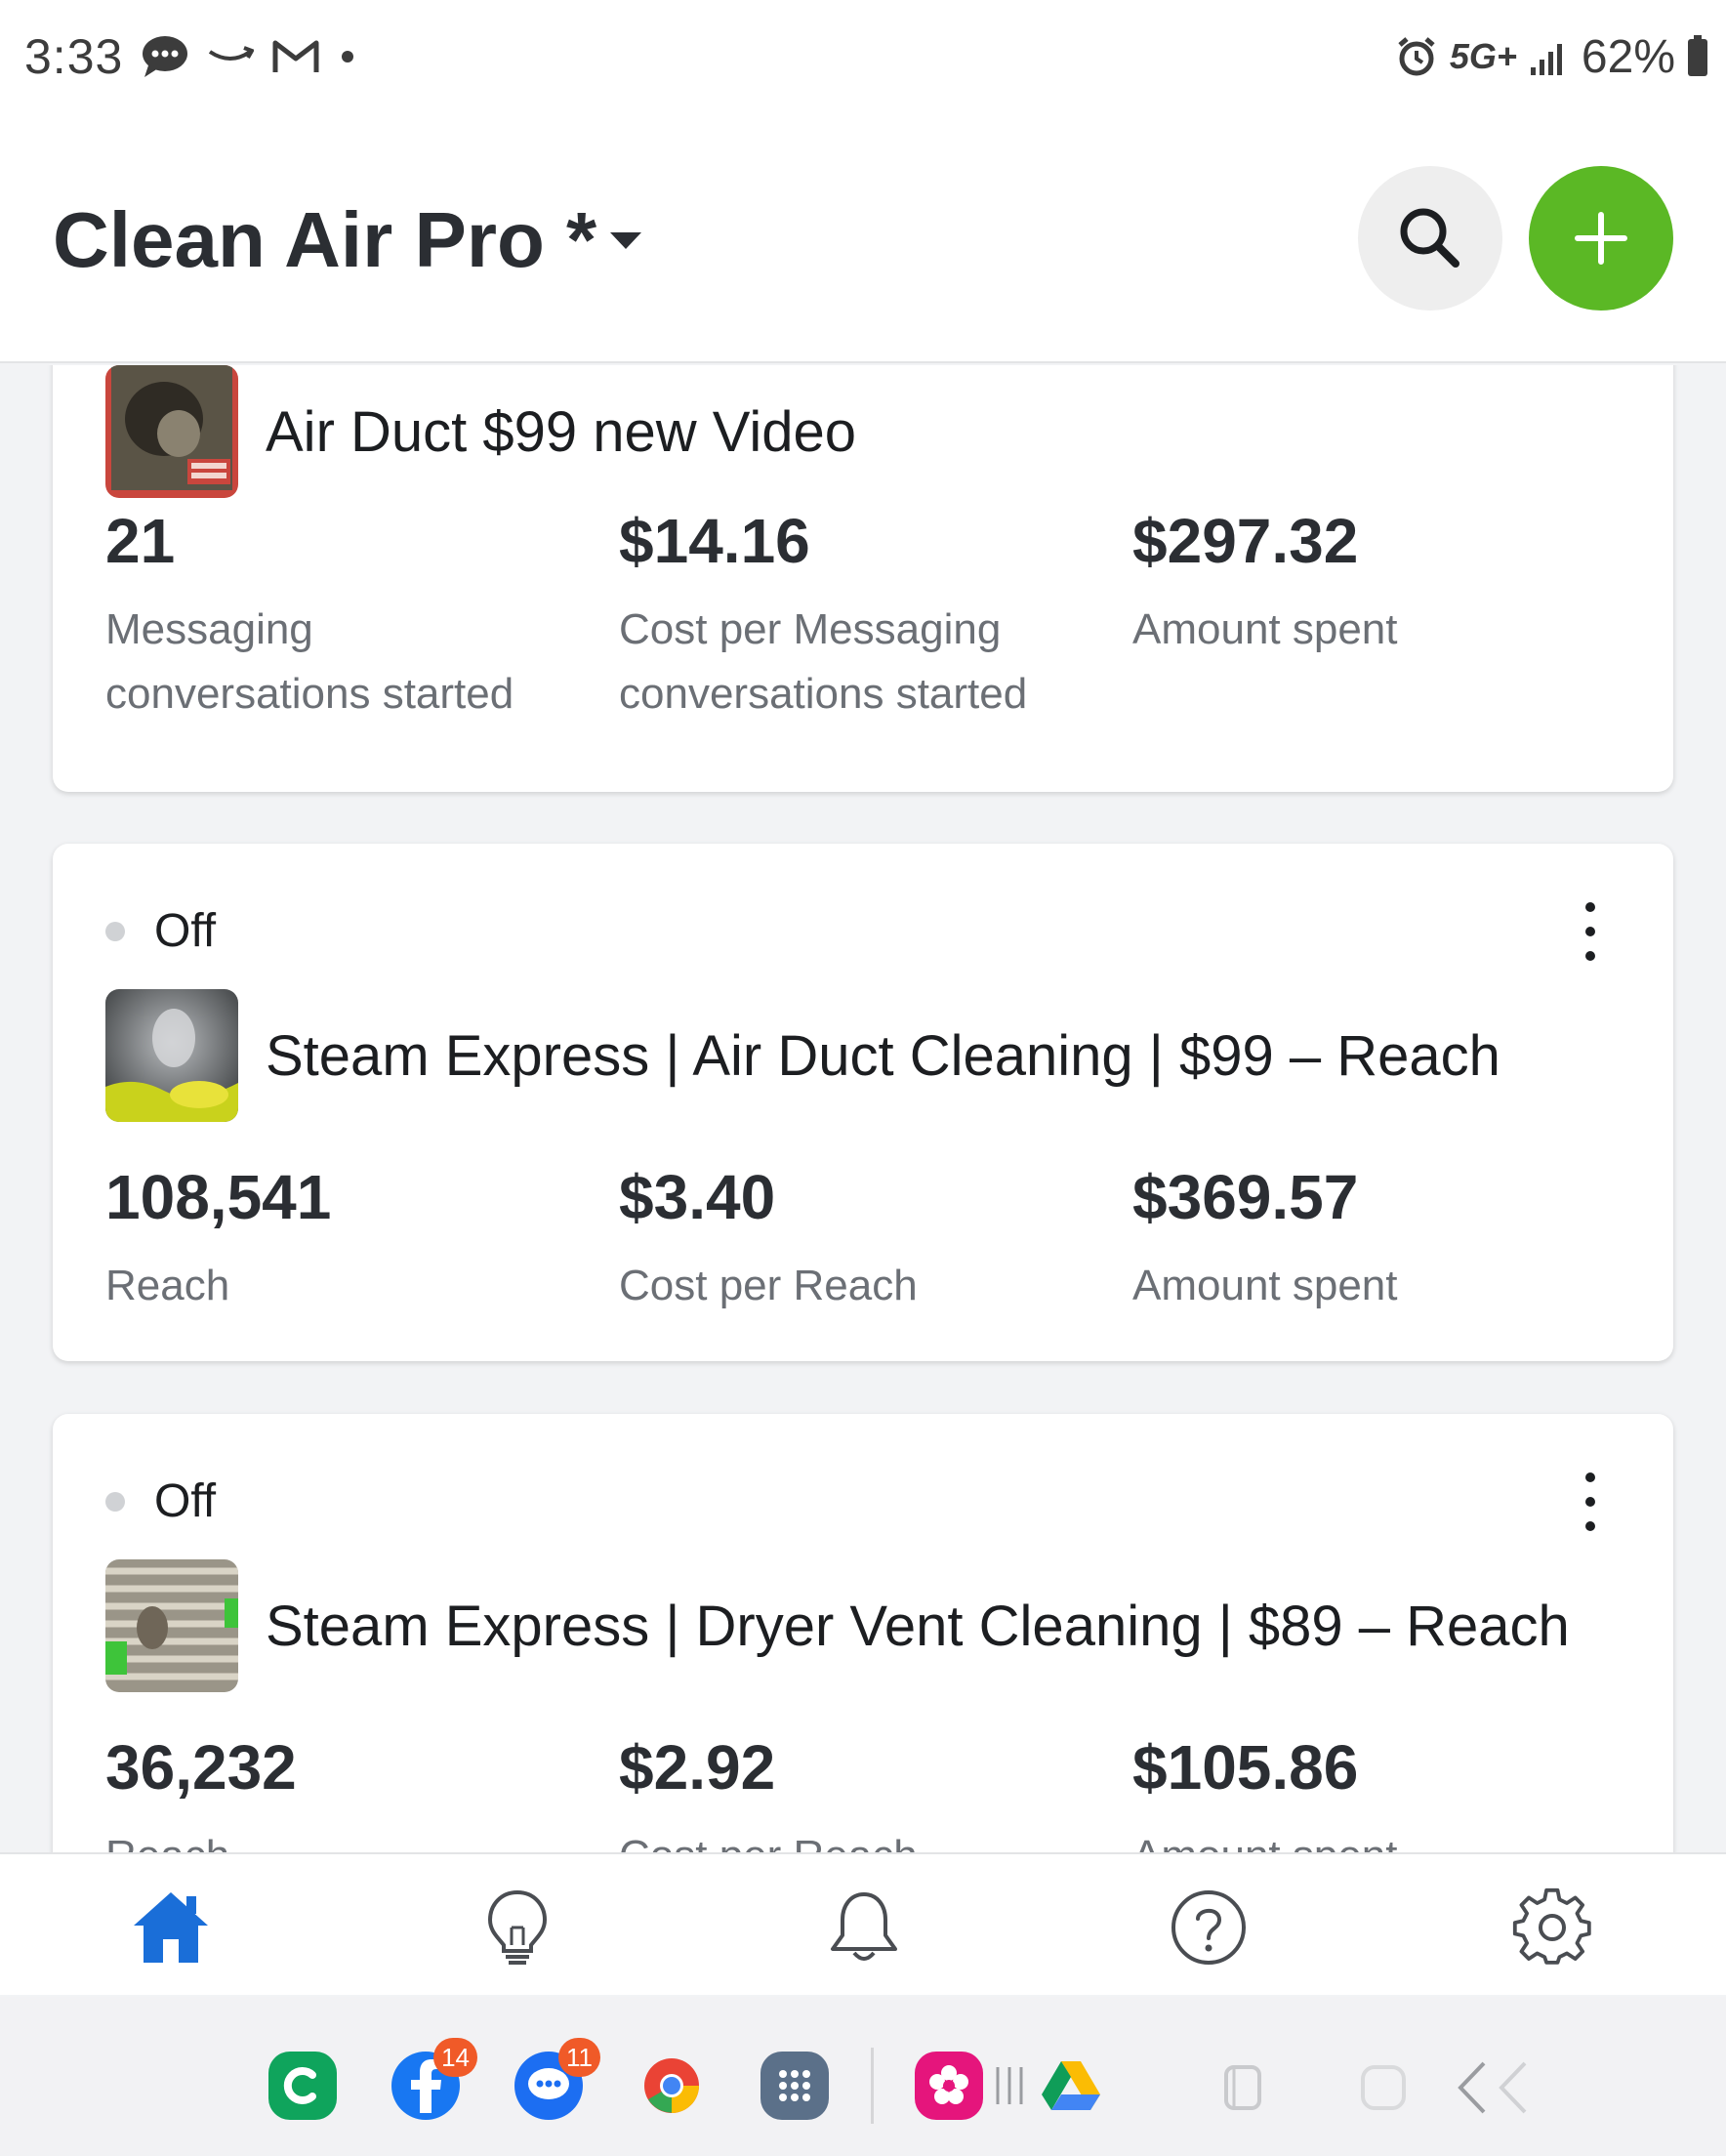 This screenshot has height=2156, width=1726. Describe the element at coordinates (347, 57) in the screenshot. I see `dot-icon` at that location.